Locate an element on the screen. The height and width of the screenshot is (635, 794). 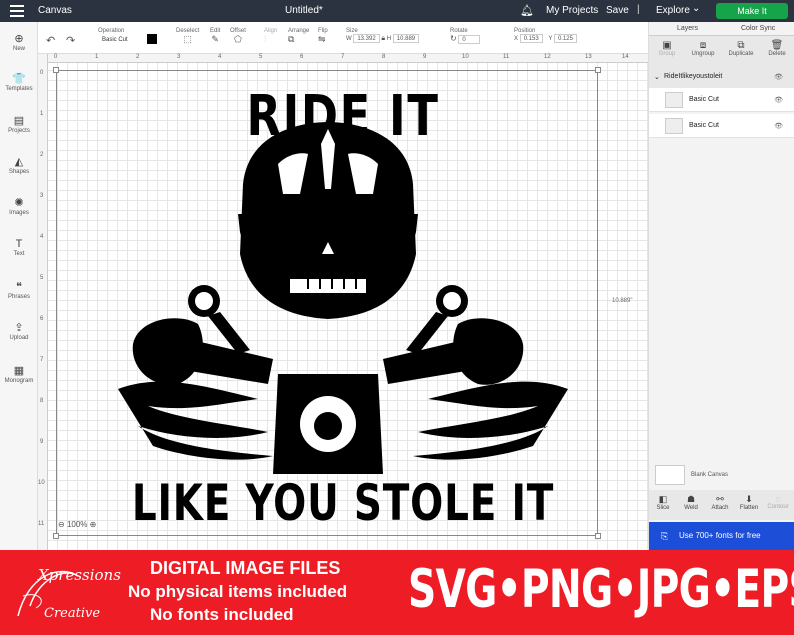
tool-shapes: ◭ Shapes is located at coordinates (19, 165).